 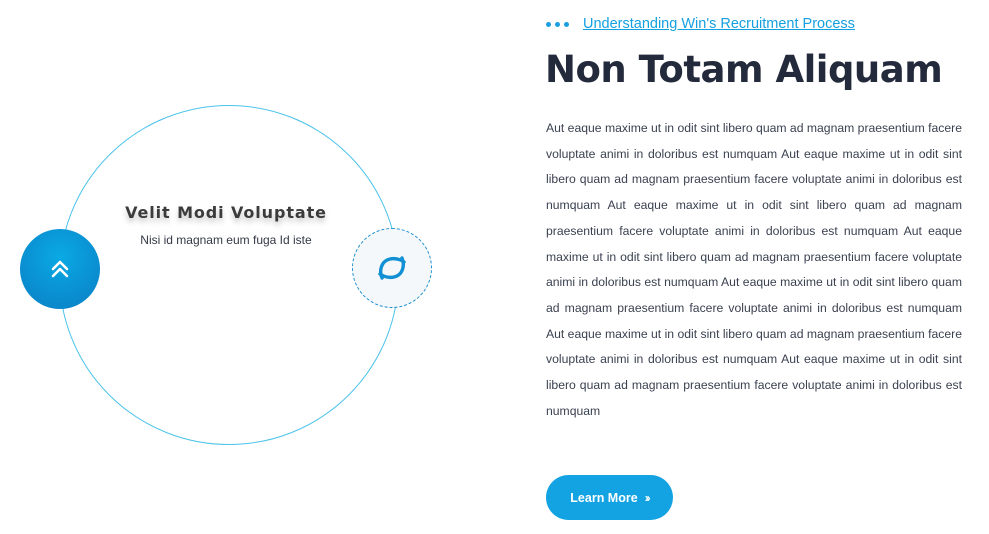 I want to click on double-chevron-up-icon, so click(x=60, y=269).